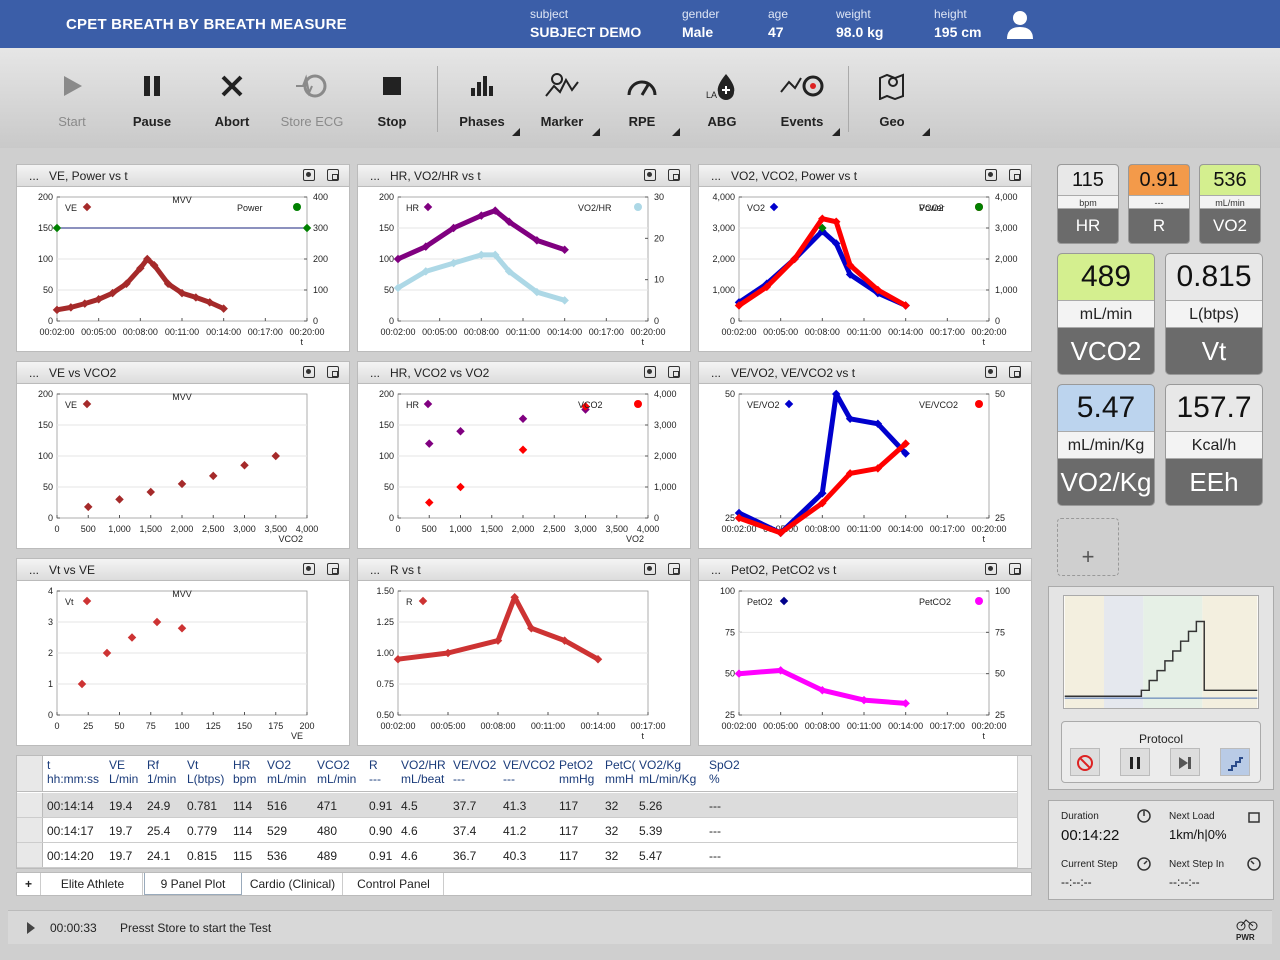 The height and width of the screenshot is (960, 1280). What do you see at coordinates (286, 772) in the screenshot?
I see `column-header: VO2 mL/min` at bounding box center [286, 772].